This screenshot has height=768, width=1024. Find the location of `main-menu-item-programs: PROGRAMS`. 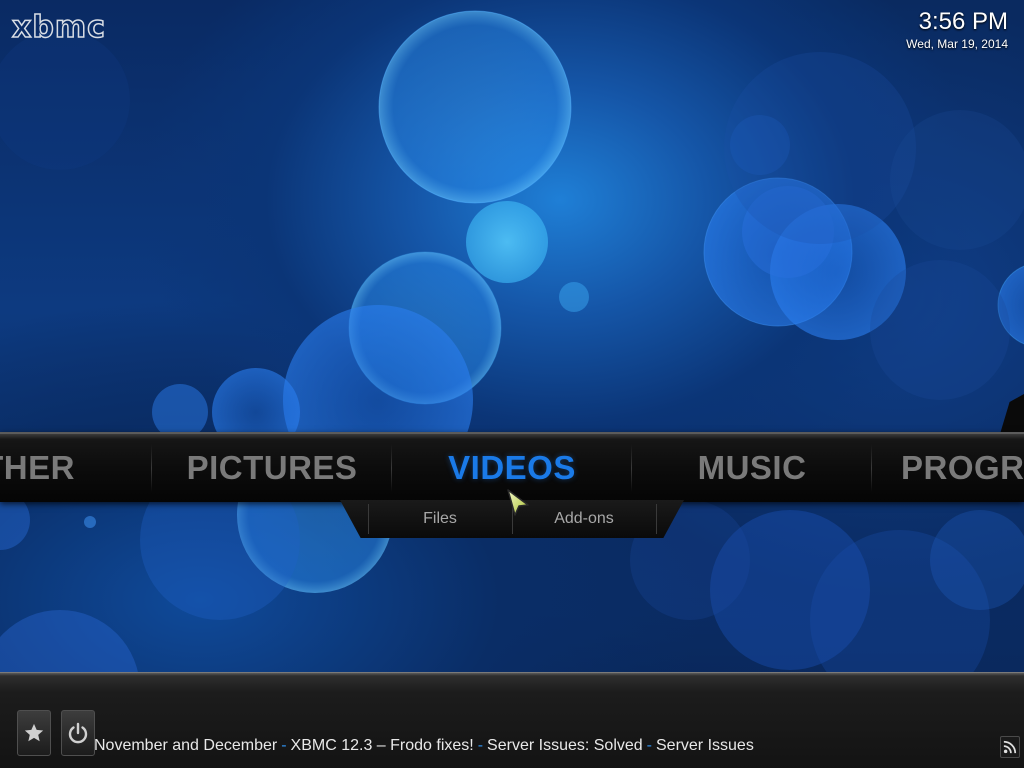

main-menu-item-programs: PROGRAMS is located at coordinates (962, 468).